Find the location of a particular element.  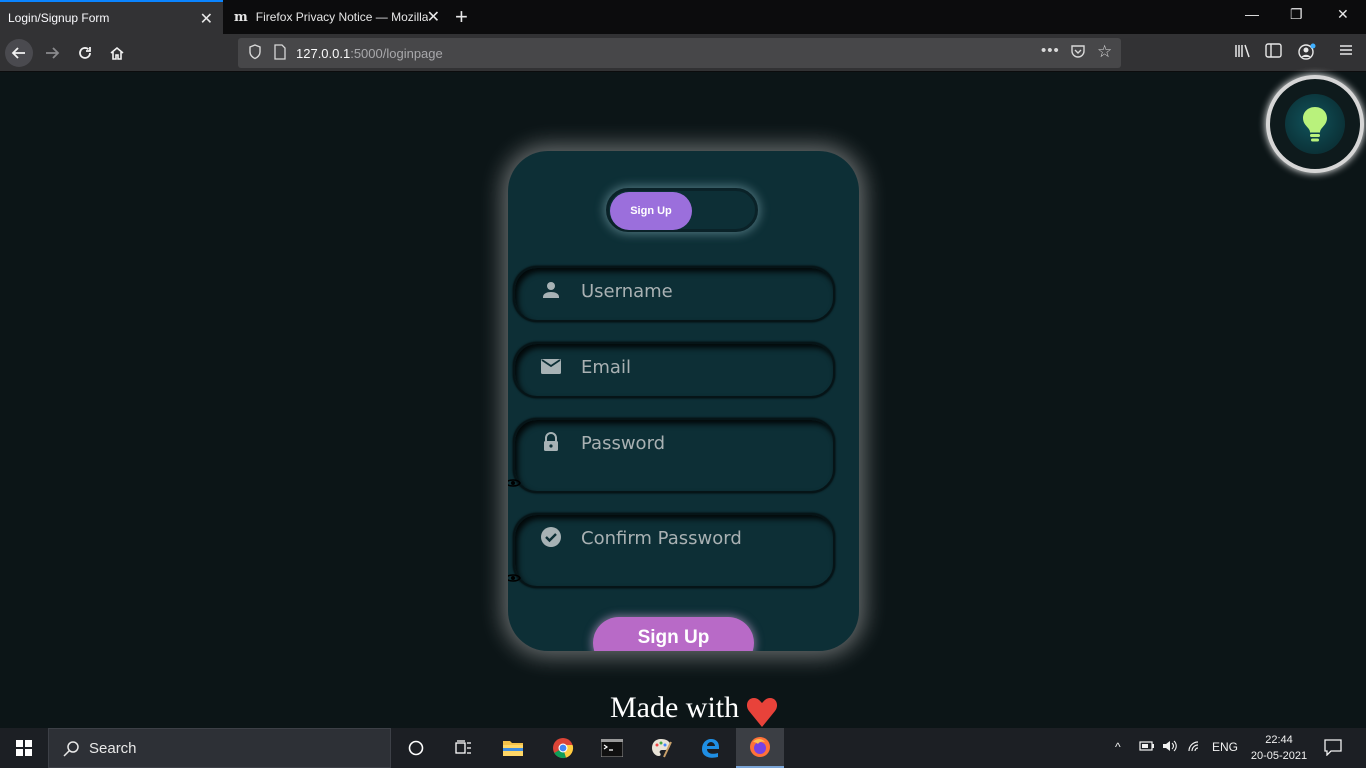

url-host: 127.0.0.1 is located at coordinates (323, 53).